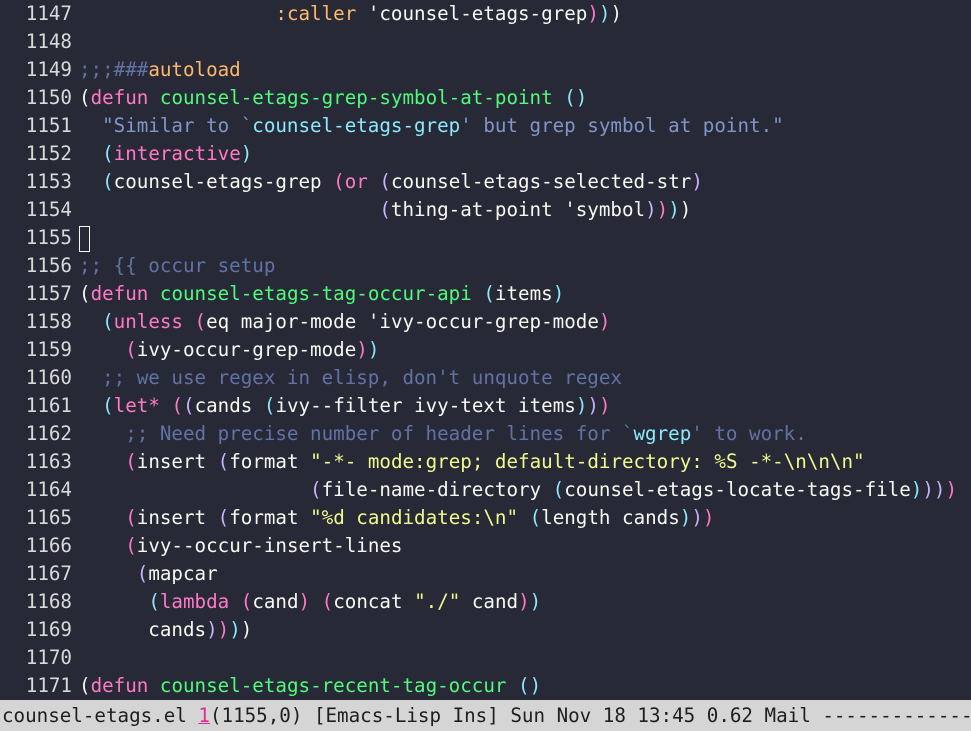 The height and width of the screenshot is (731, 971). What do you see at coordinates (48, 657) in the screenshot?
I see `line-number: 1170` at bounding box center [48, 657].